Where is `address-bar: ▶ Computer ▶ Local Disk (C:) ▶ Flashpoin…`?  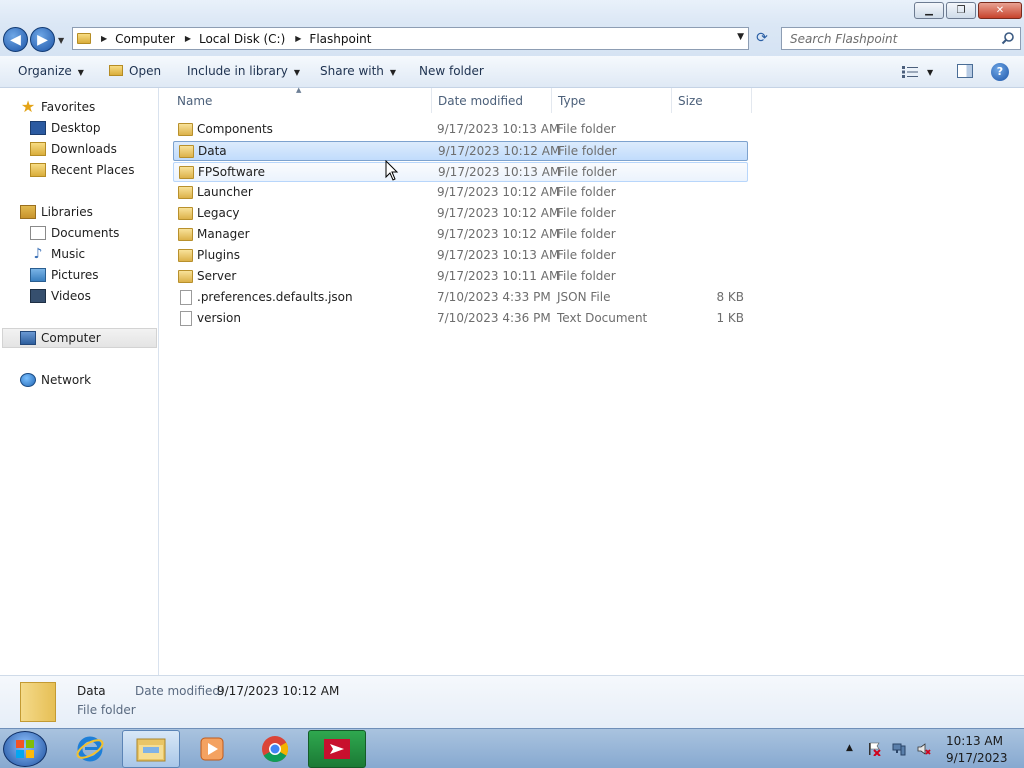
address-bar: ▶ Computer ▶ Local Disk (C:) ▶ Flashpoin… is located at coordinates (410, 38).